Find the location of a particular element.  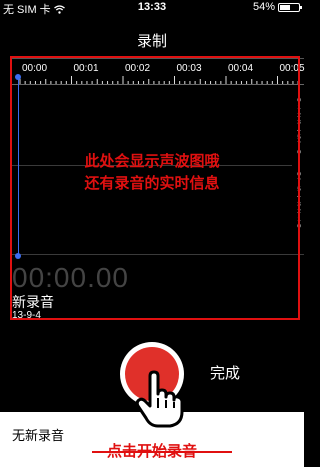

status-bar: 无 SIM 卡 13:33 54% is located at coordinates (152, 8).